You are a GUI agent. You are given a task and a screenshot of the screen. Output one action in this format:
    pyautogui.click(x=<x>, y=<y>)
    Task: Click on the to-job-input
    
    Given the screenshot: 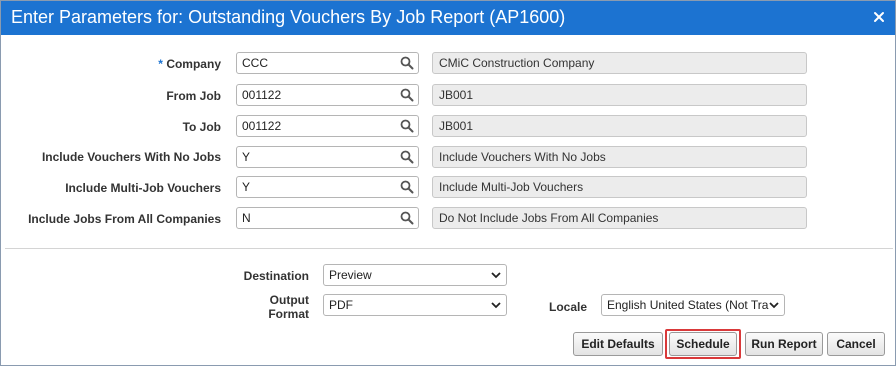 What is the action you would take?
    pyautogui.click(x=317, y=126)
    